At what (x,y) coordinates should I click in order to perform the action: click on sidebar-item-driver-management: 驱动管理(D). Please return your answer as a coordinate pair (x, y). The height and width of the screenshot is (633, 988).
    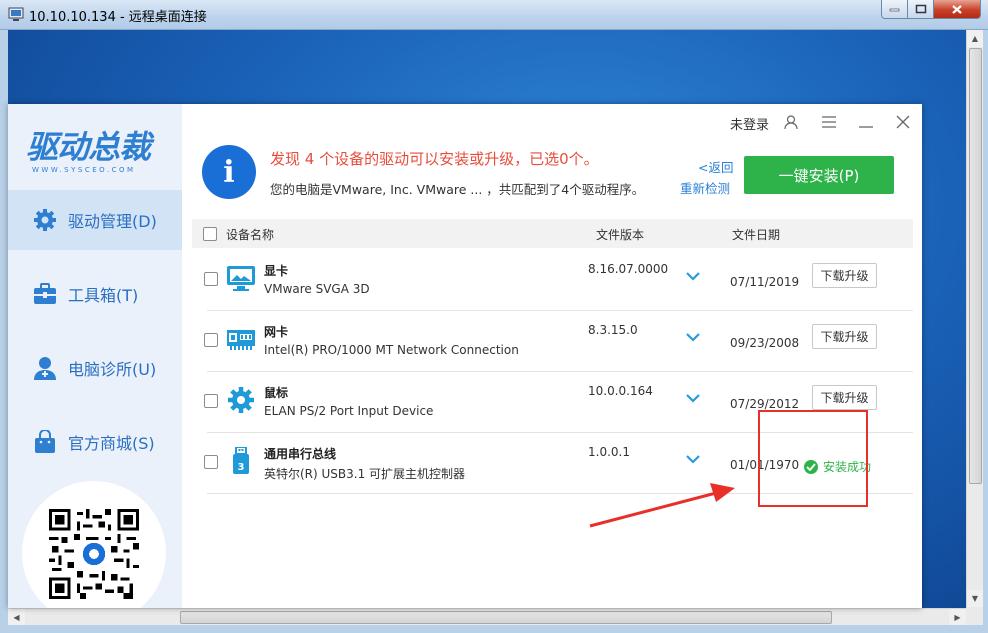
    Looking at the image, I should click on (95, 220).